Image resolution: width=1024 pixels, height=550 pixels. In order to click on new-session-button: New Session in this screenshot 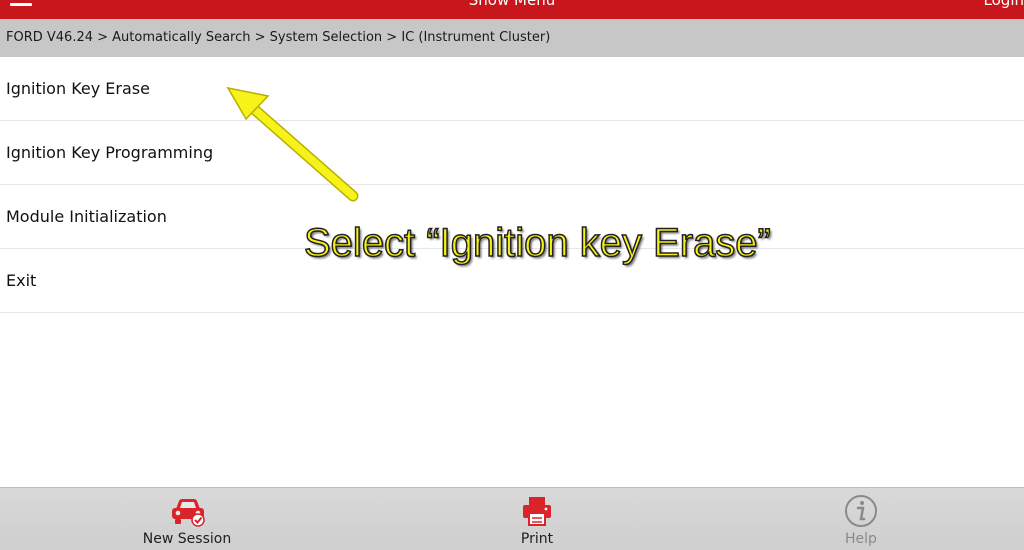, I will do `click(187, 519)`.